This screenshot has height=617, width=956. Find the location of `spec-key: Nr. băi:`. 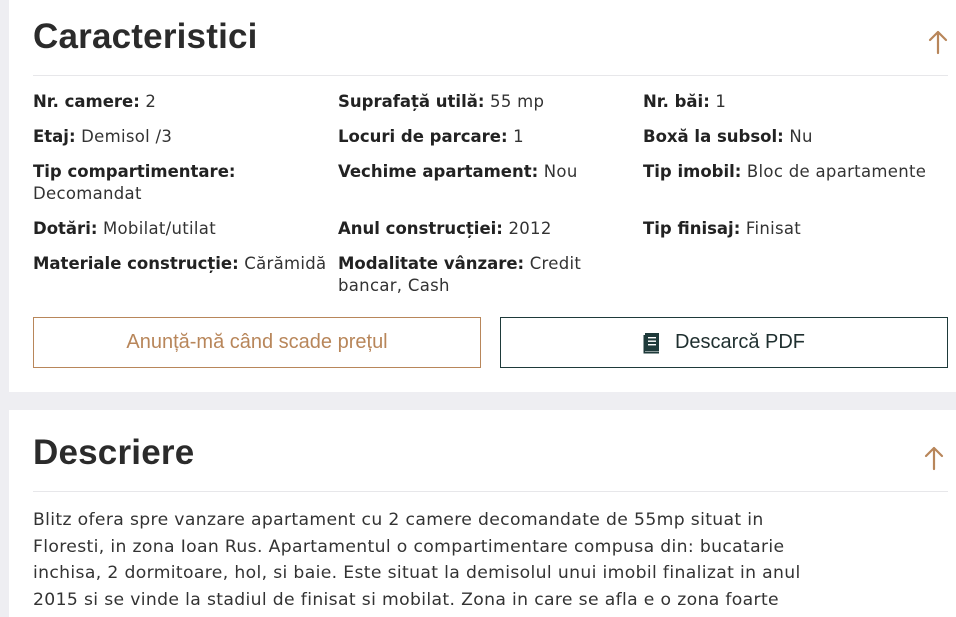

spec-key: Nr. băi: is located at coordinates (676, 101).